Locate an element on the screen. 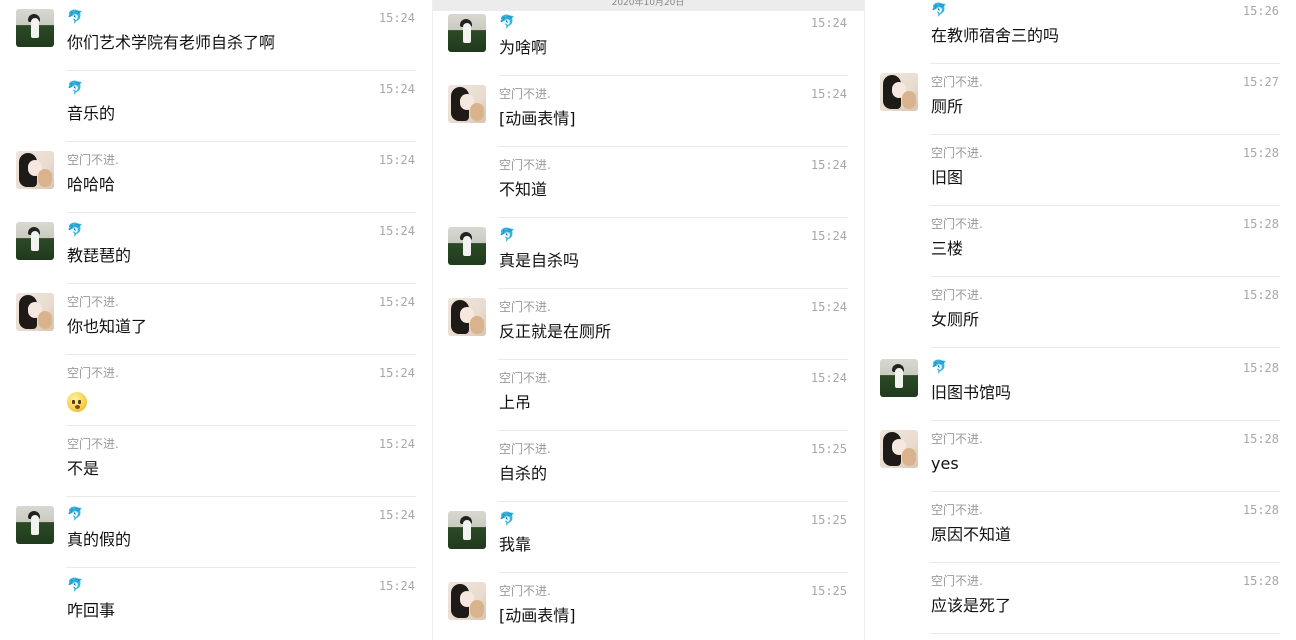 Image resolution: width=1296 pixels, height=640 pixels. message-row: 空门不进. 15:28 旧图 is located at coordinates (1080, 170).